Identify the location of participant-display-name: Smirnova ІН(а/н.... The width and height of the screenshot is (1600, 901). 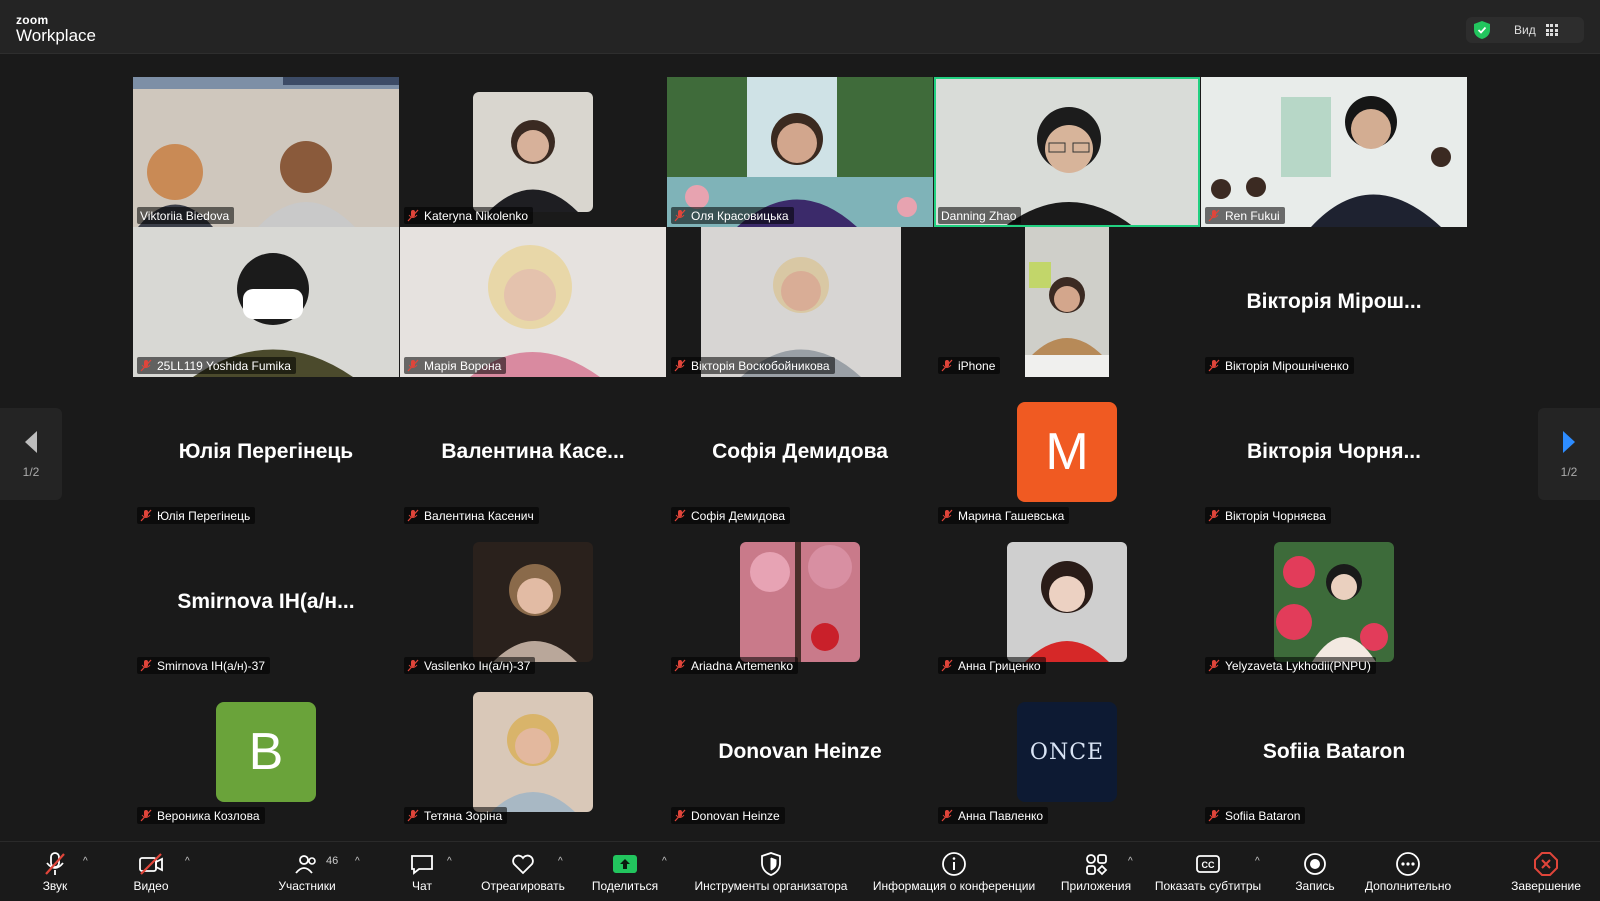
(266, 602).